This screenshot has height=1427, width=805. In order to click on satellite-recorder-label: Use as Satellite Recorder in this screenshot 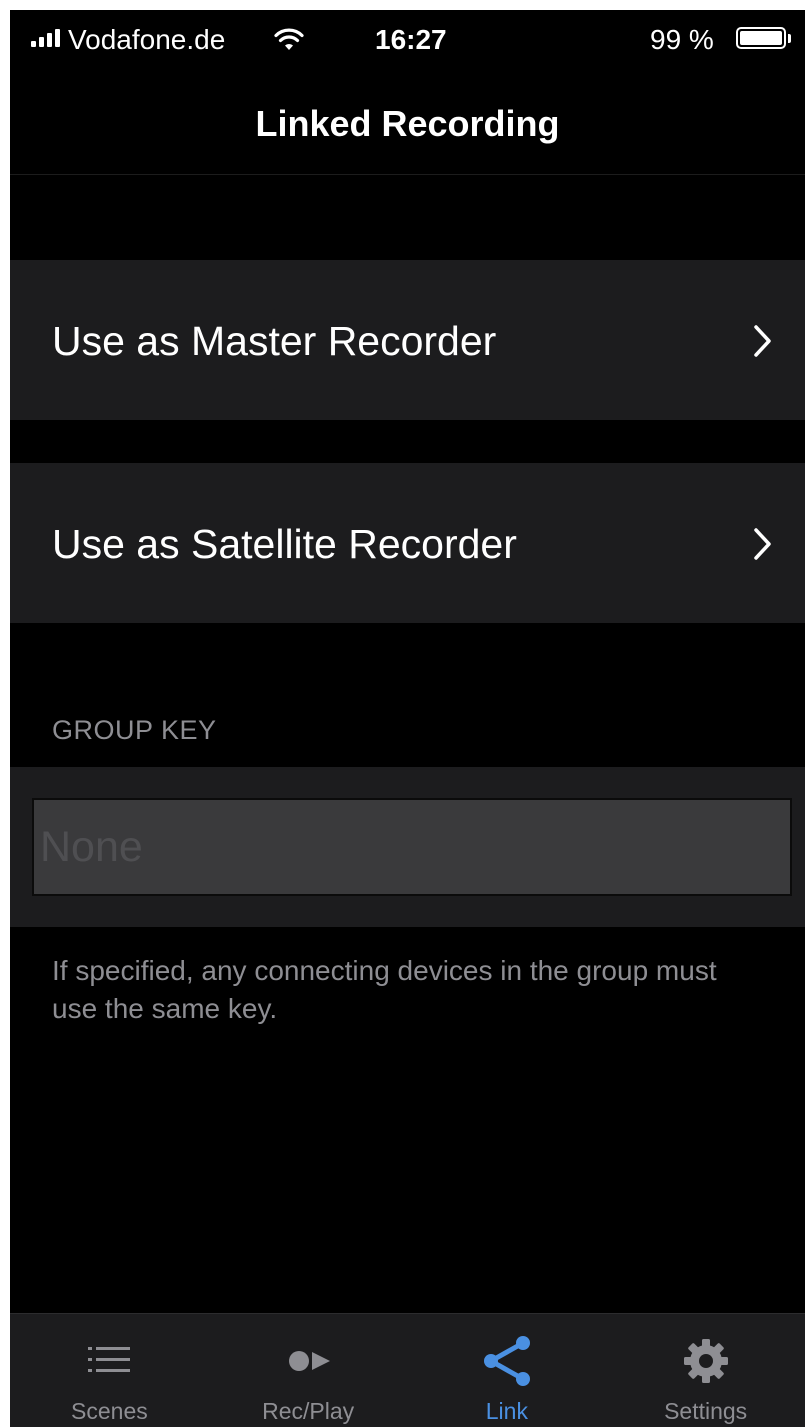, I will do `click(284, 544)`.